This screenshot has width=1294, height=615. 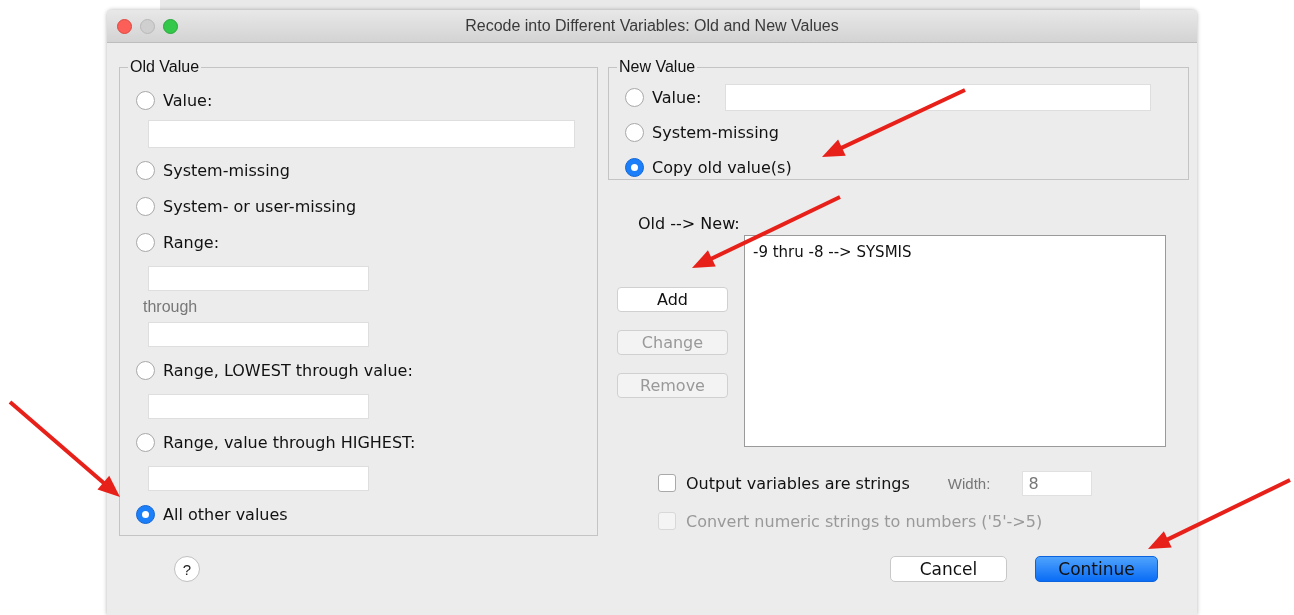 I want to click on option-label: Range, value through HIGHEST:, so click(x=289, y=442).